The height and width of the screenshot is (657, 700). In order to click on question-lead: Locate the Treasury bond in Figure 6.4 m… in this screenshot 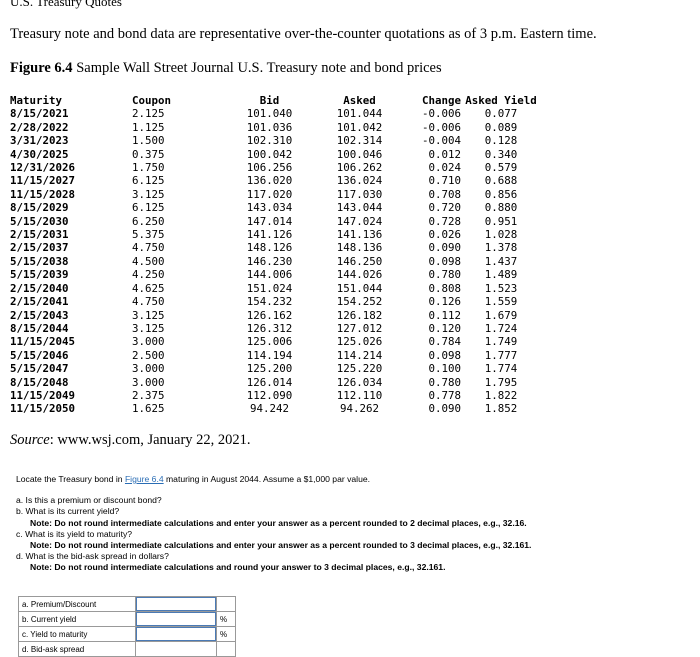, I will do `click(351, 479)`.